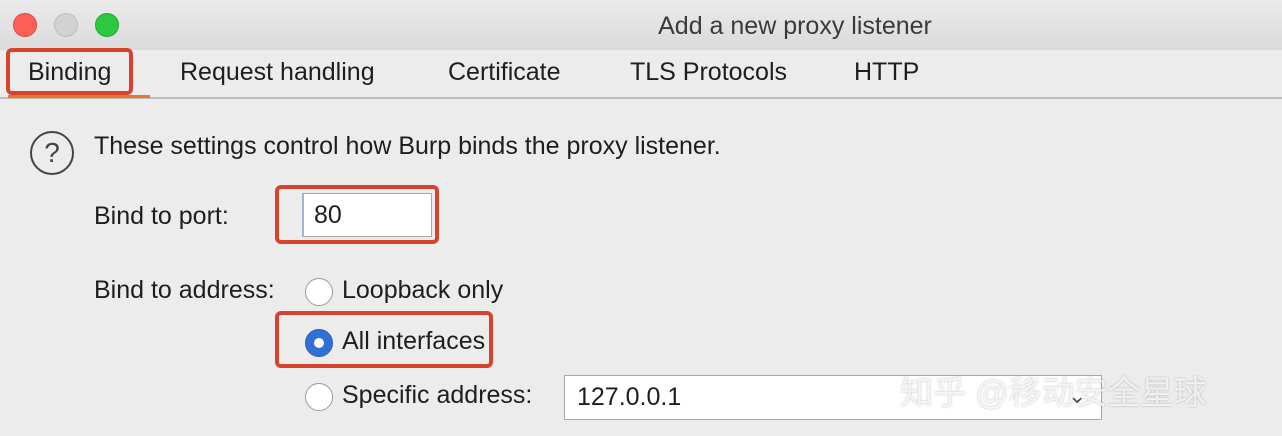 This screenshot has width=1282, height=436. What do you see at coordinates (66, 25) in the screenshot?
I see `minimize-button` at bounding box center [66, 25].